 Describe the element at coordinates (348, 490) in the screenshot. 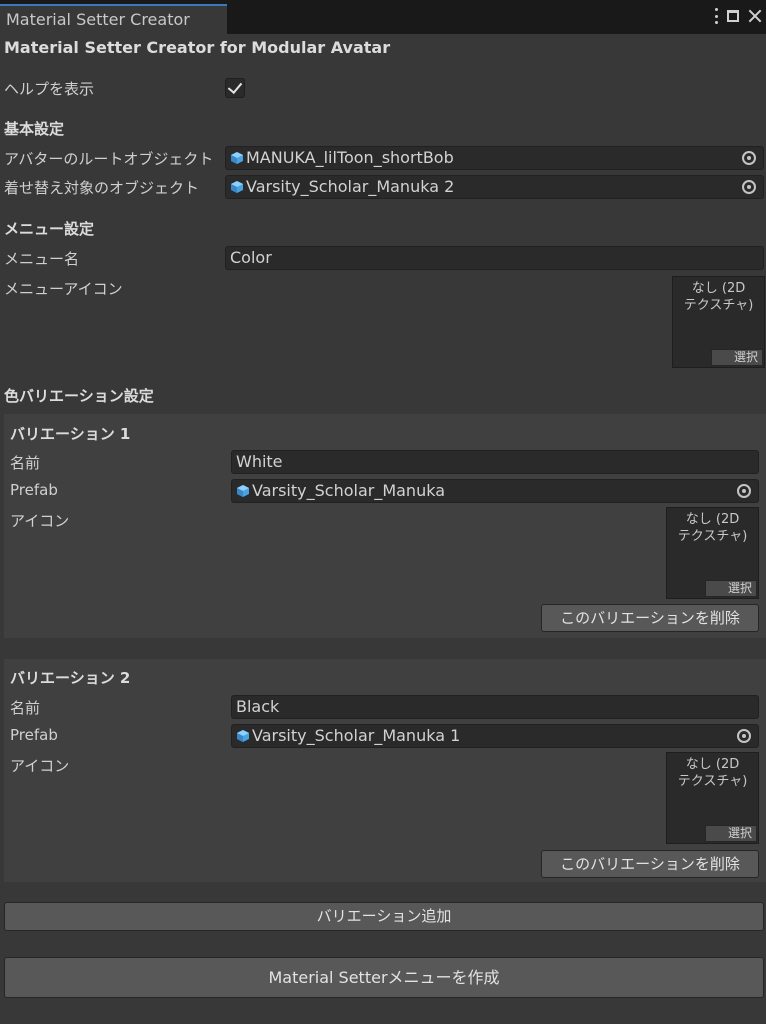

I see `variation-prefab-value: Varsity_Scholar_Manuka` at that location.